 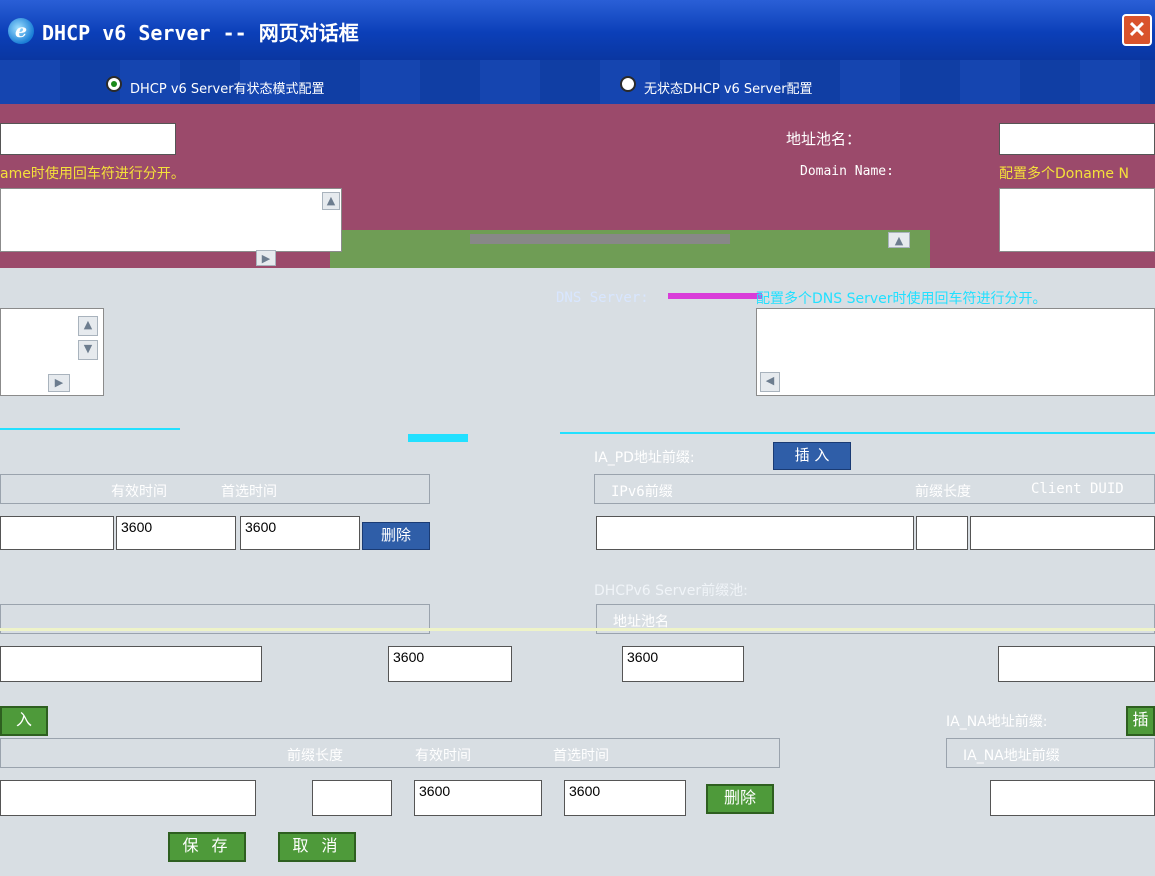 I want to click on section-marker, so click(x=438, y=438).